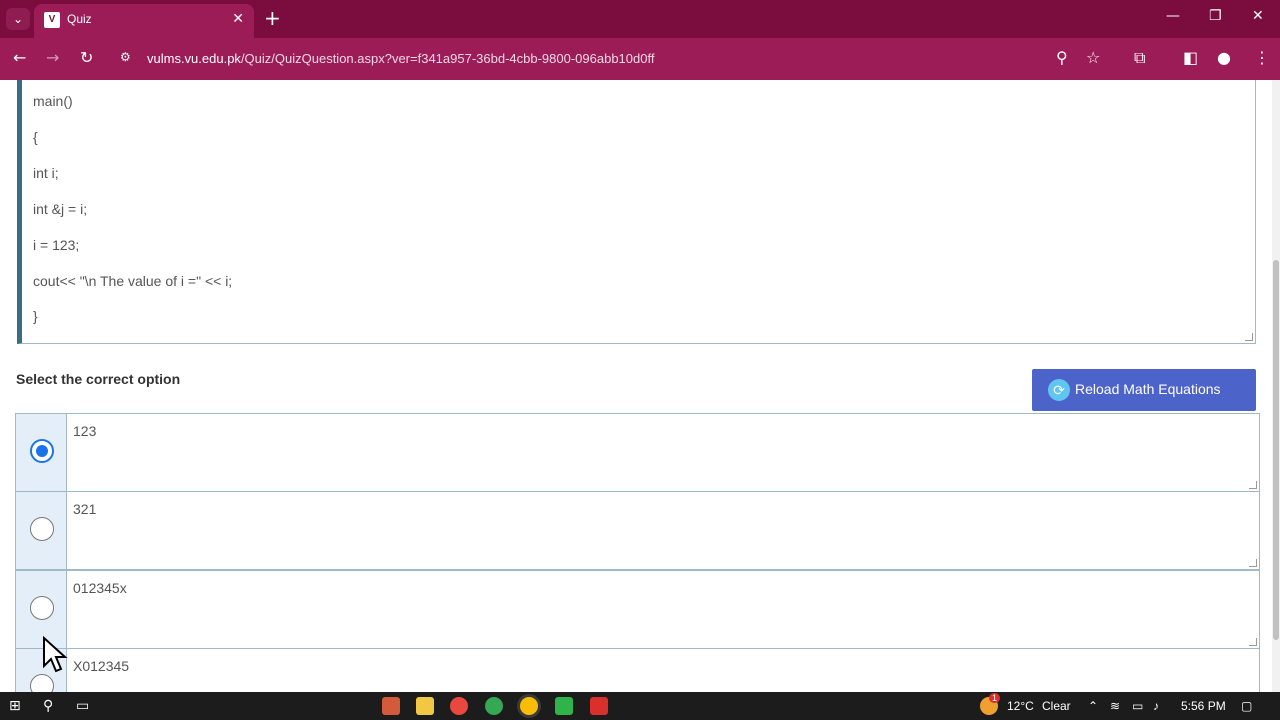  What do you see at coordinates (1262, 57) in the screenshot?
I see `menu-kebab-icon: ⋮` at bounding box center [1262, 57].